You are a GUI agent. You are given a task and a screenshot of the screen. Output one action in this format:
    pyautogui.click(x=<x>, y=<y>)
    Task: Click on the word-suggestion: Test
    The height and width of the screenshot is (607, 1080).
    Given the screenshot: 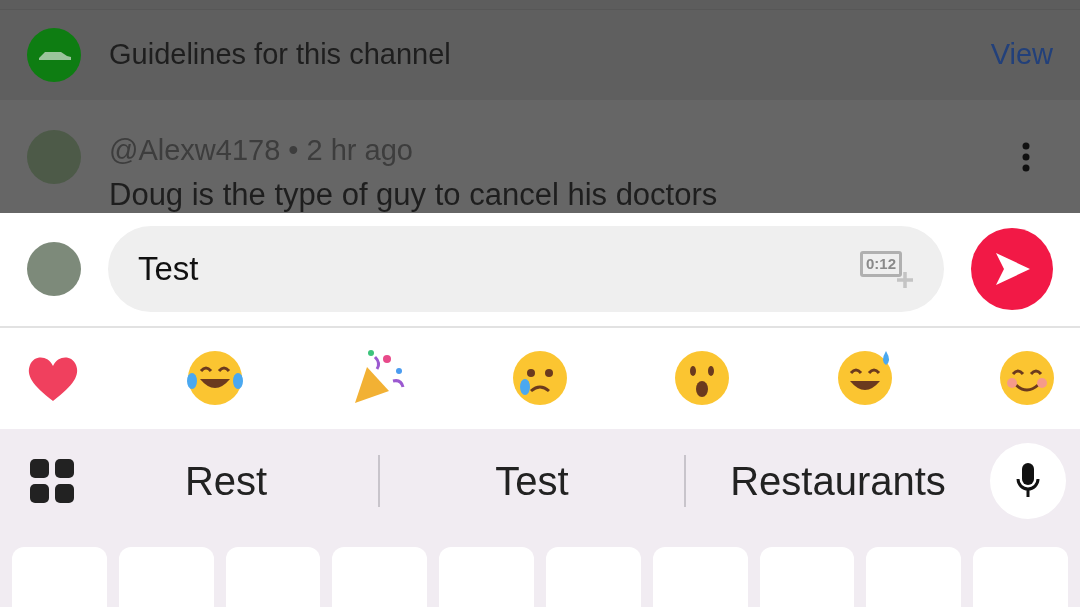 What is the action you would take?
    pyautogui.click(x=532, y=481)
    